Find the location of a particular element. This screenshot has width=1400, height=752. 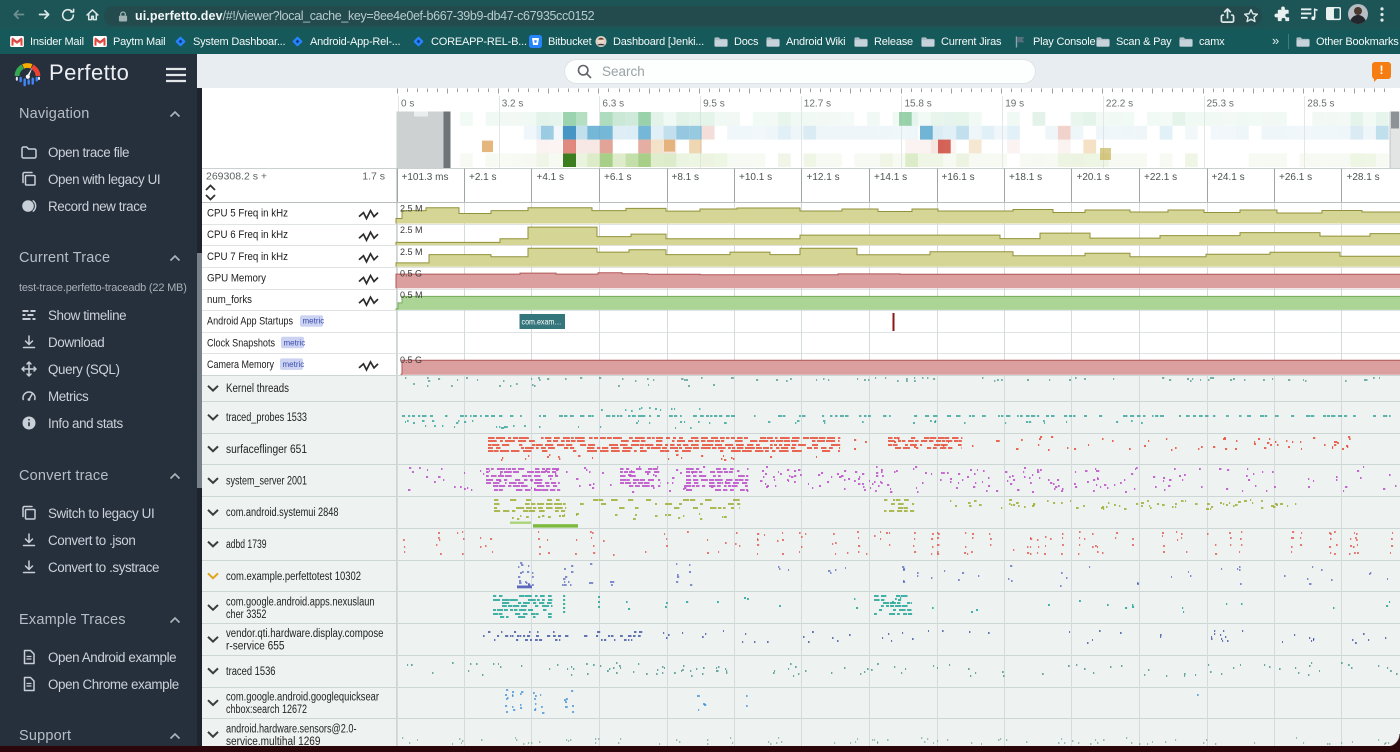

svg-text: traced 1536 is located at coordinates (251, 672).